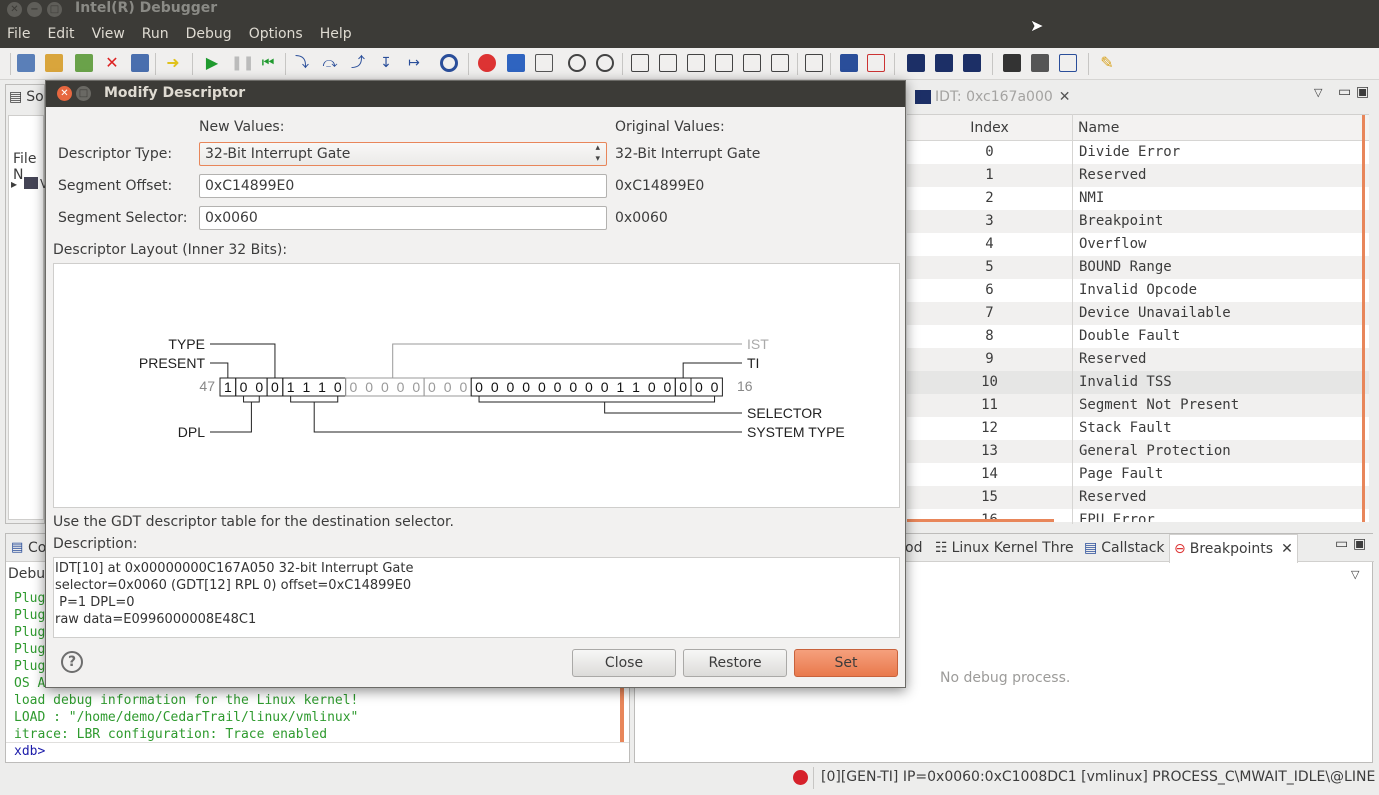 The height and width of the screenshot is (795, 1379). What do you see at coordinates (1138, 497) in the screenshot?
I see `table-row: 15 Reserved` at bounding box center [1138, 497].